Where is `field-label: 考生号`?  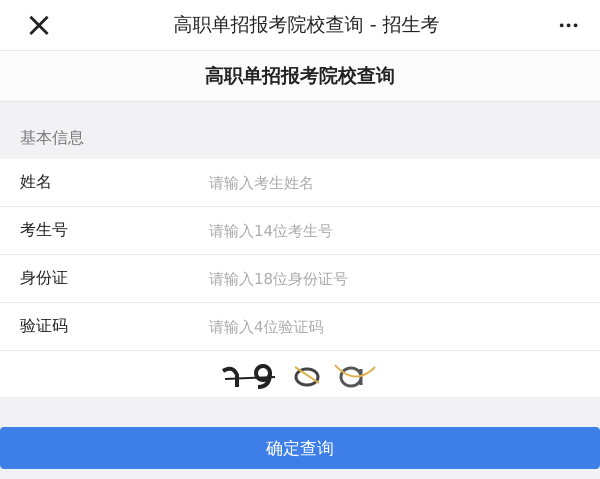 field-label: 考生号 is located at coordinates (44, 230).